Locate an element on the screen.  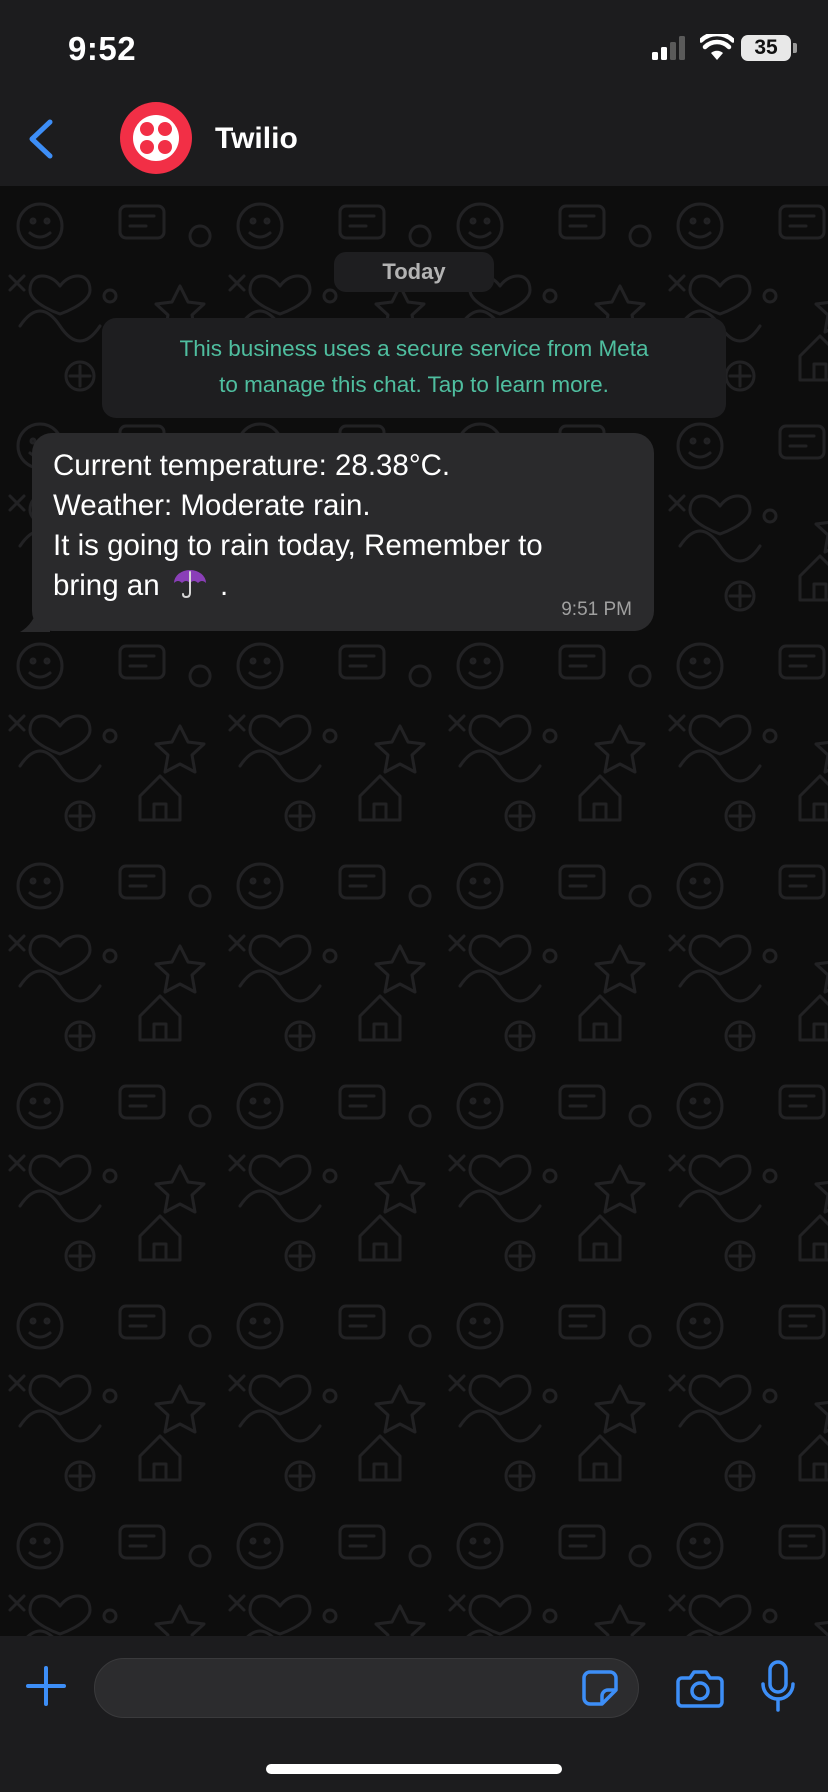
twilio-logo-icon is located at coordinates (156, 138).